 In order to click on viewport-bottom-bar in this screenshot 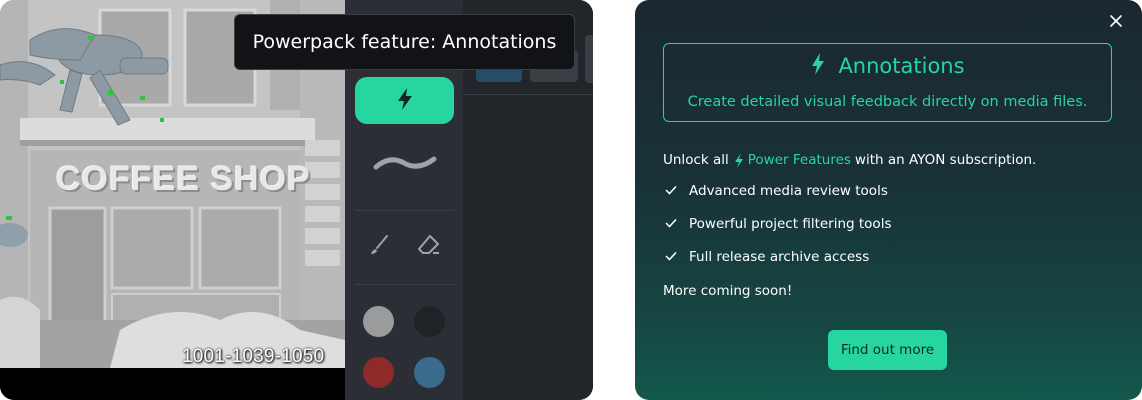, I will do `click(172, 384)`.